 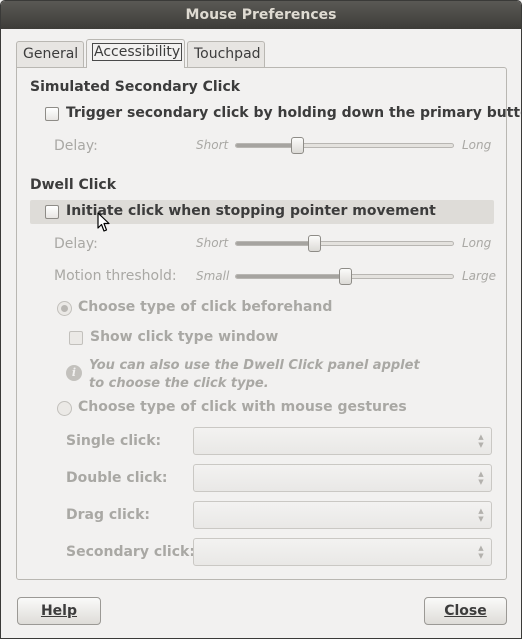 What do you see at coordinates (226, 54) in the screenshot?
I see `tab-touchpad: Touchpad` at bounding box center [226, 54].